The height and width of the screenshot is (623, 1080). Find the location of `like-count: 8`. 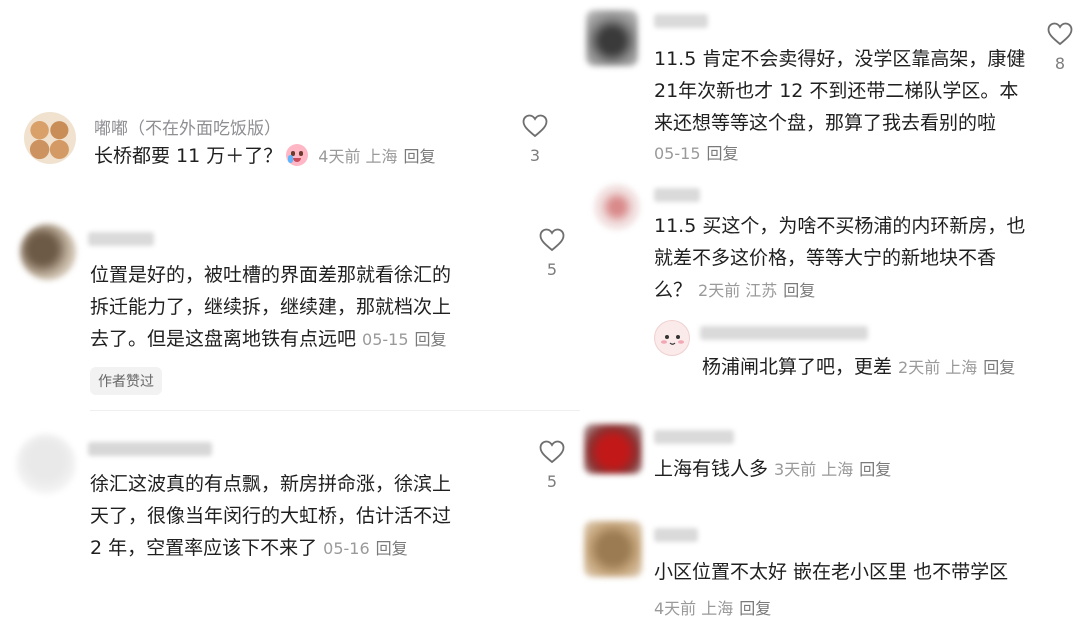

like-count: 8 is located at coordinates (1060, 63).